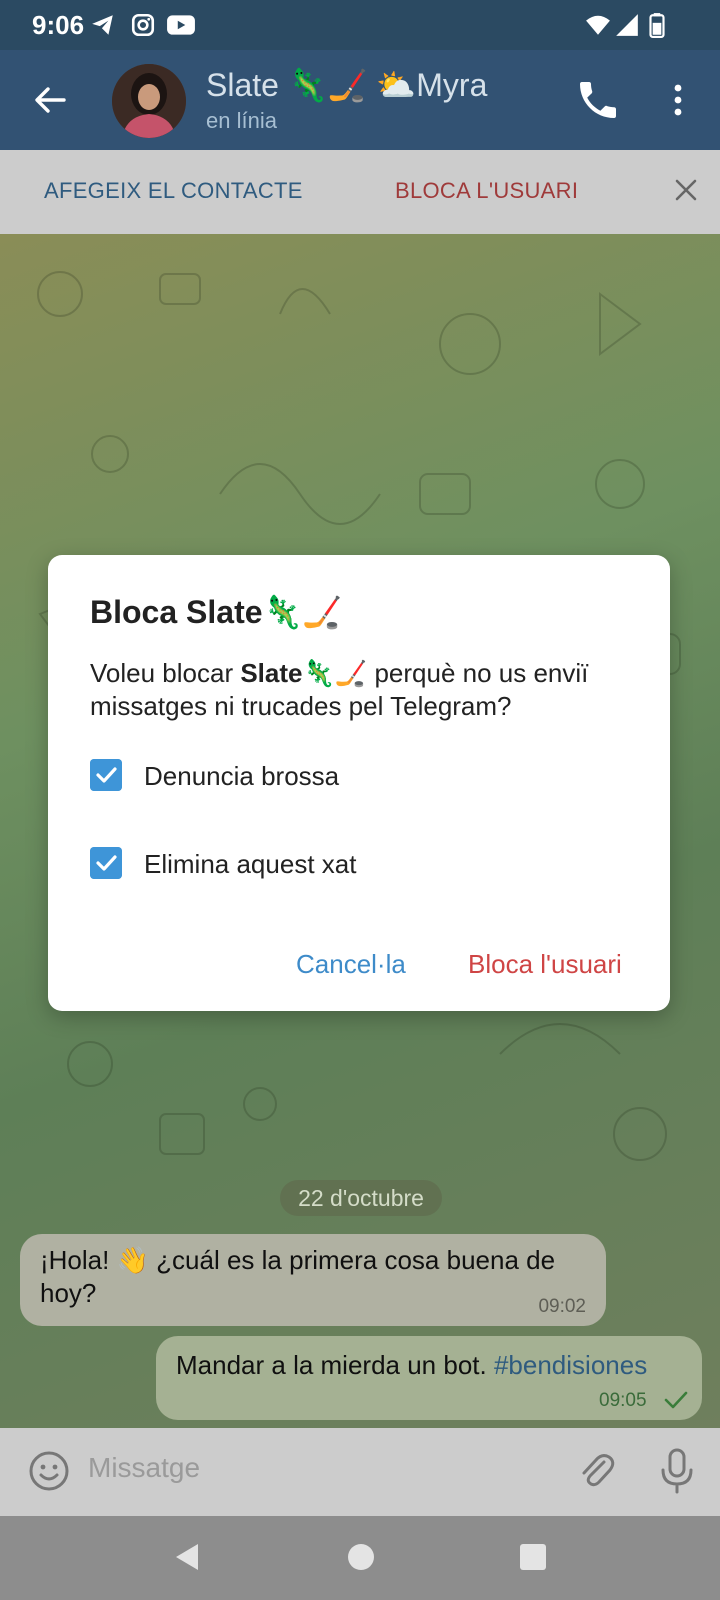 The width and height of the screenshot is (720, 1600). Describe the element at coordinates (686, 190) in the screenshot. I see `close-icon` at that location.